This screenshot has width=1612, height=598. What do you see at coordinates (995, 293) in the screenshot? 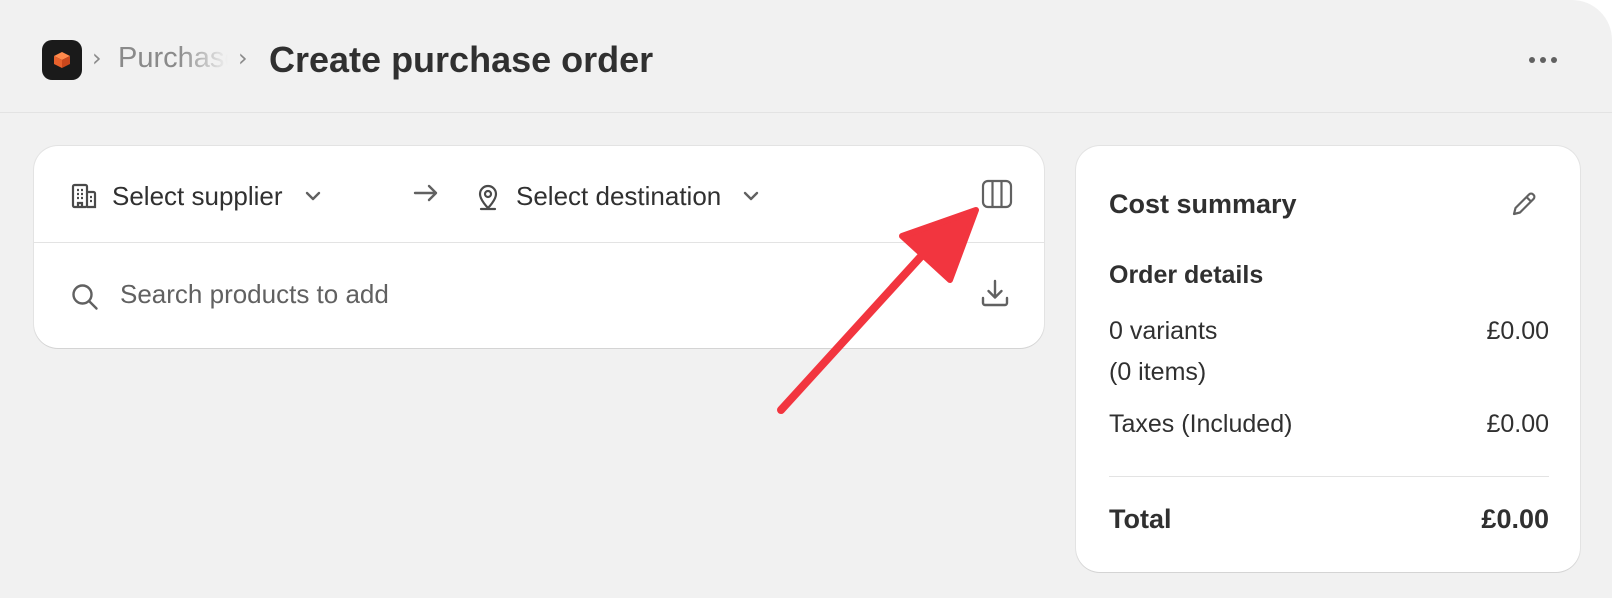
I see `download-icon` at bounding box center [995, 293].